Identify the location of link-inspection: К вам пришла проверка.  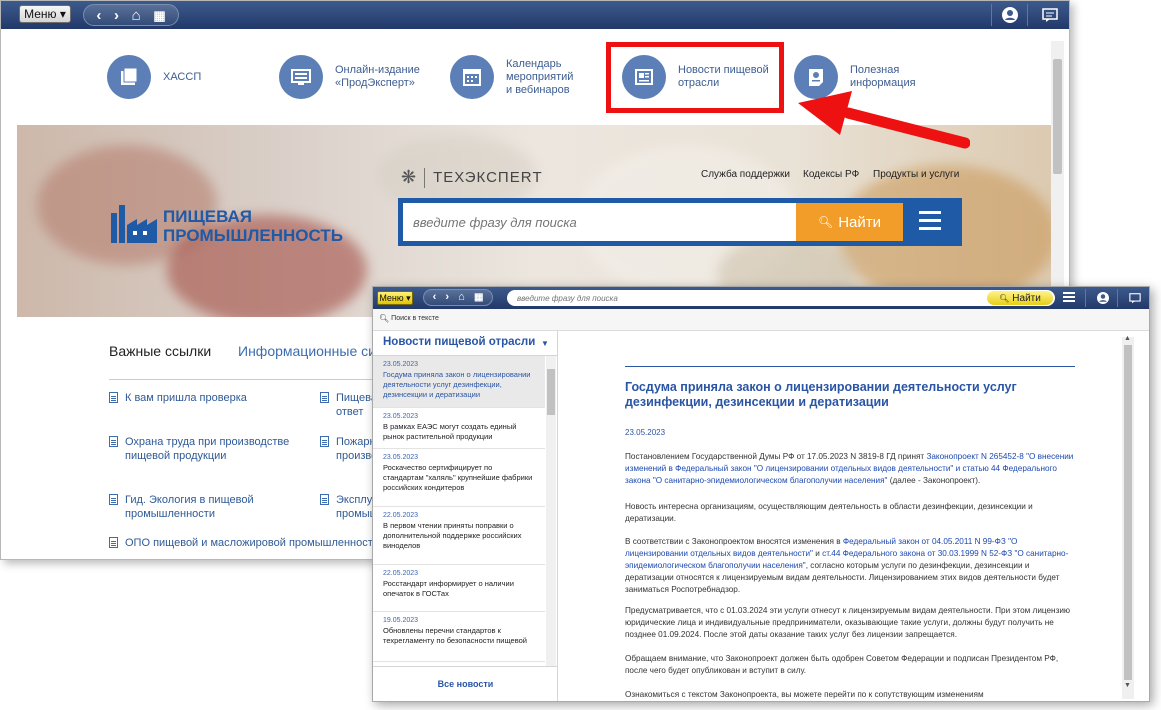
(209, 398).